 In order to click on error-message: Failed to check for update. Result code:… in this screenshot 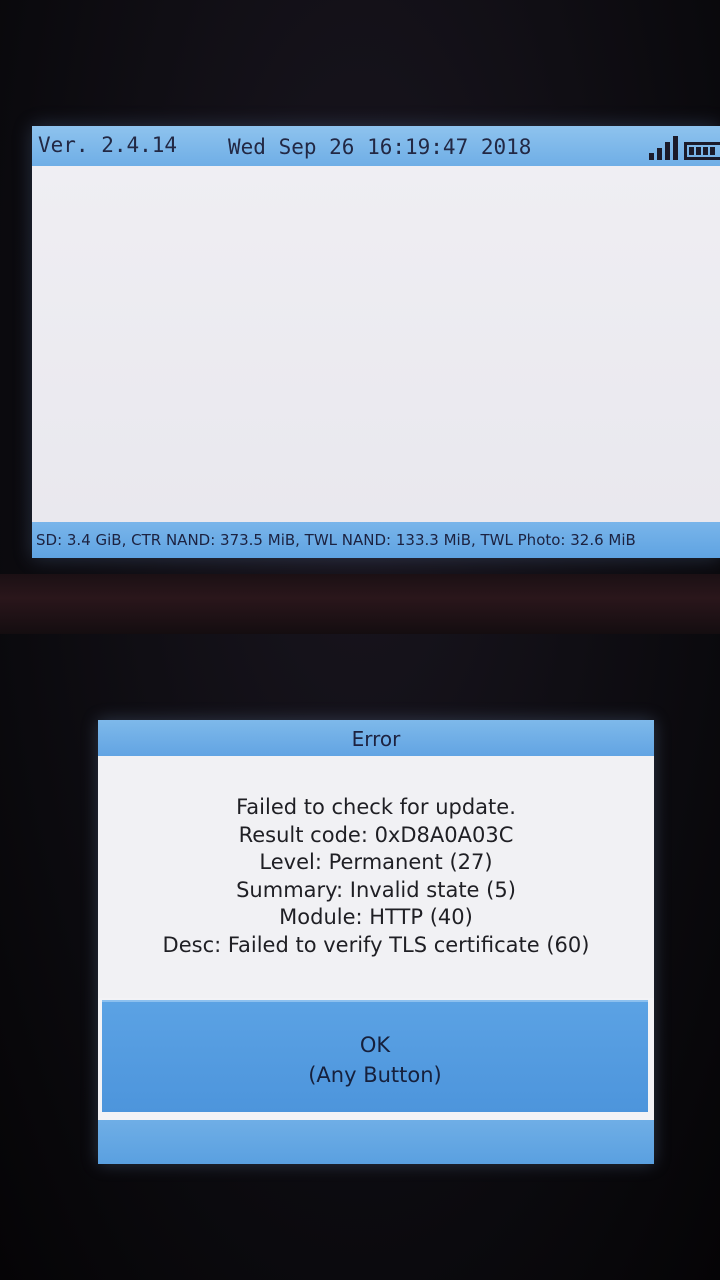, I will do `click(376, 876)`.